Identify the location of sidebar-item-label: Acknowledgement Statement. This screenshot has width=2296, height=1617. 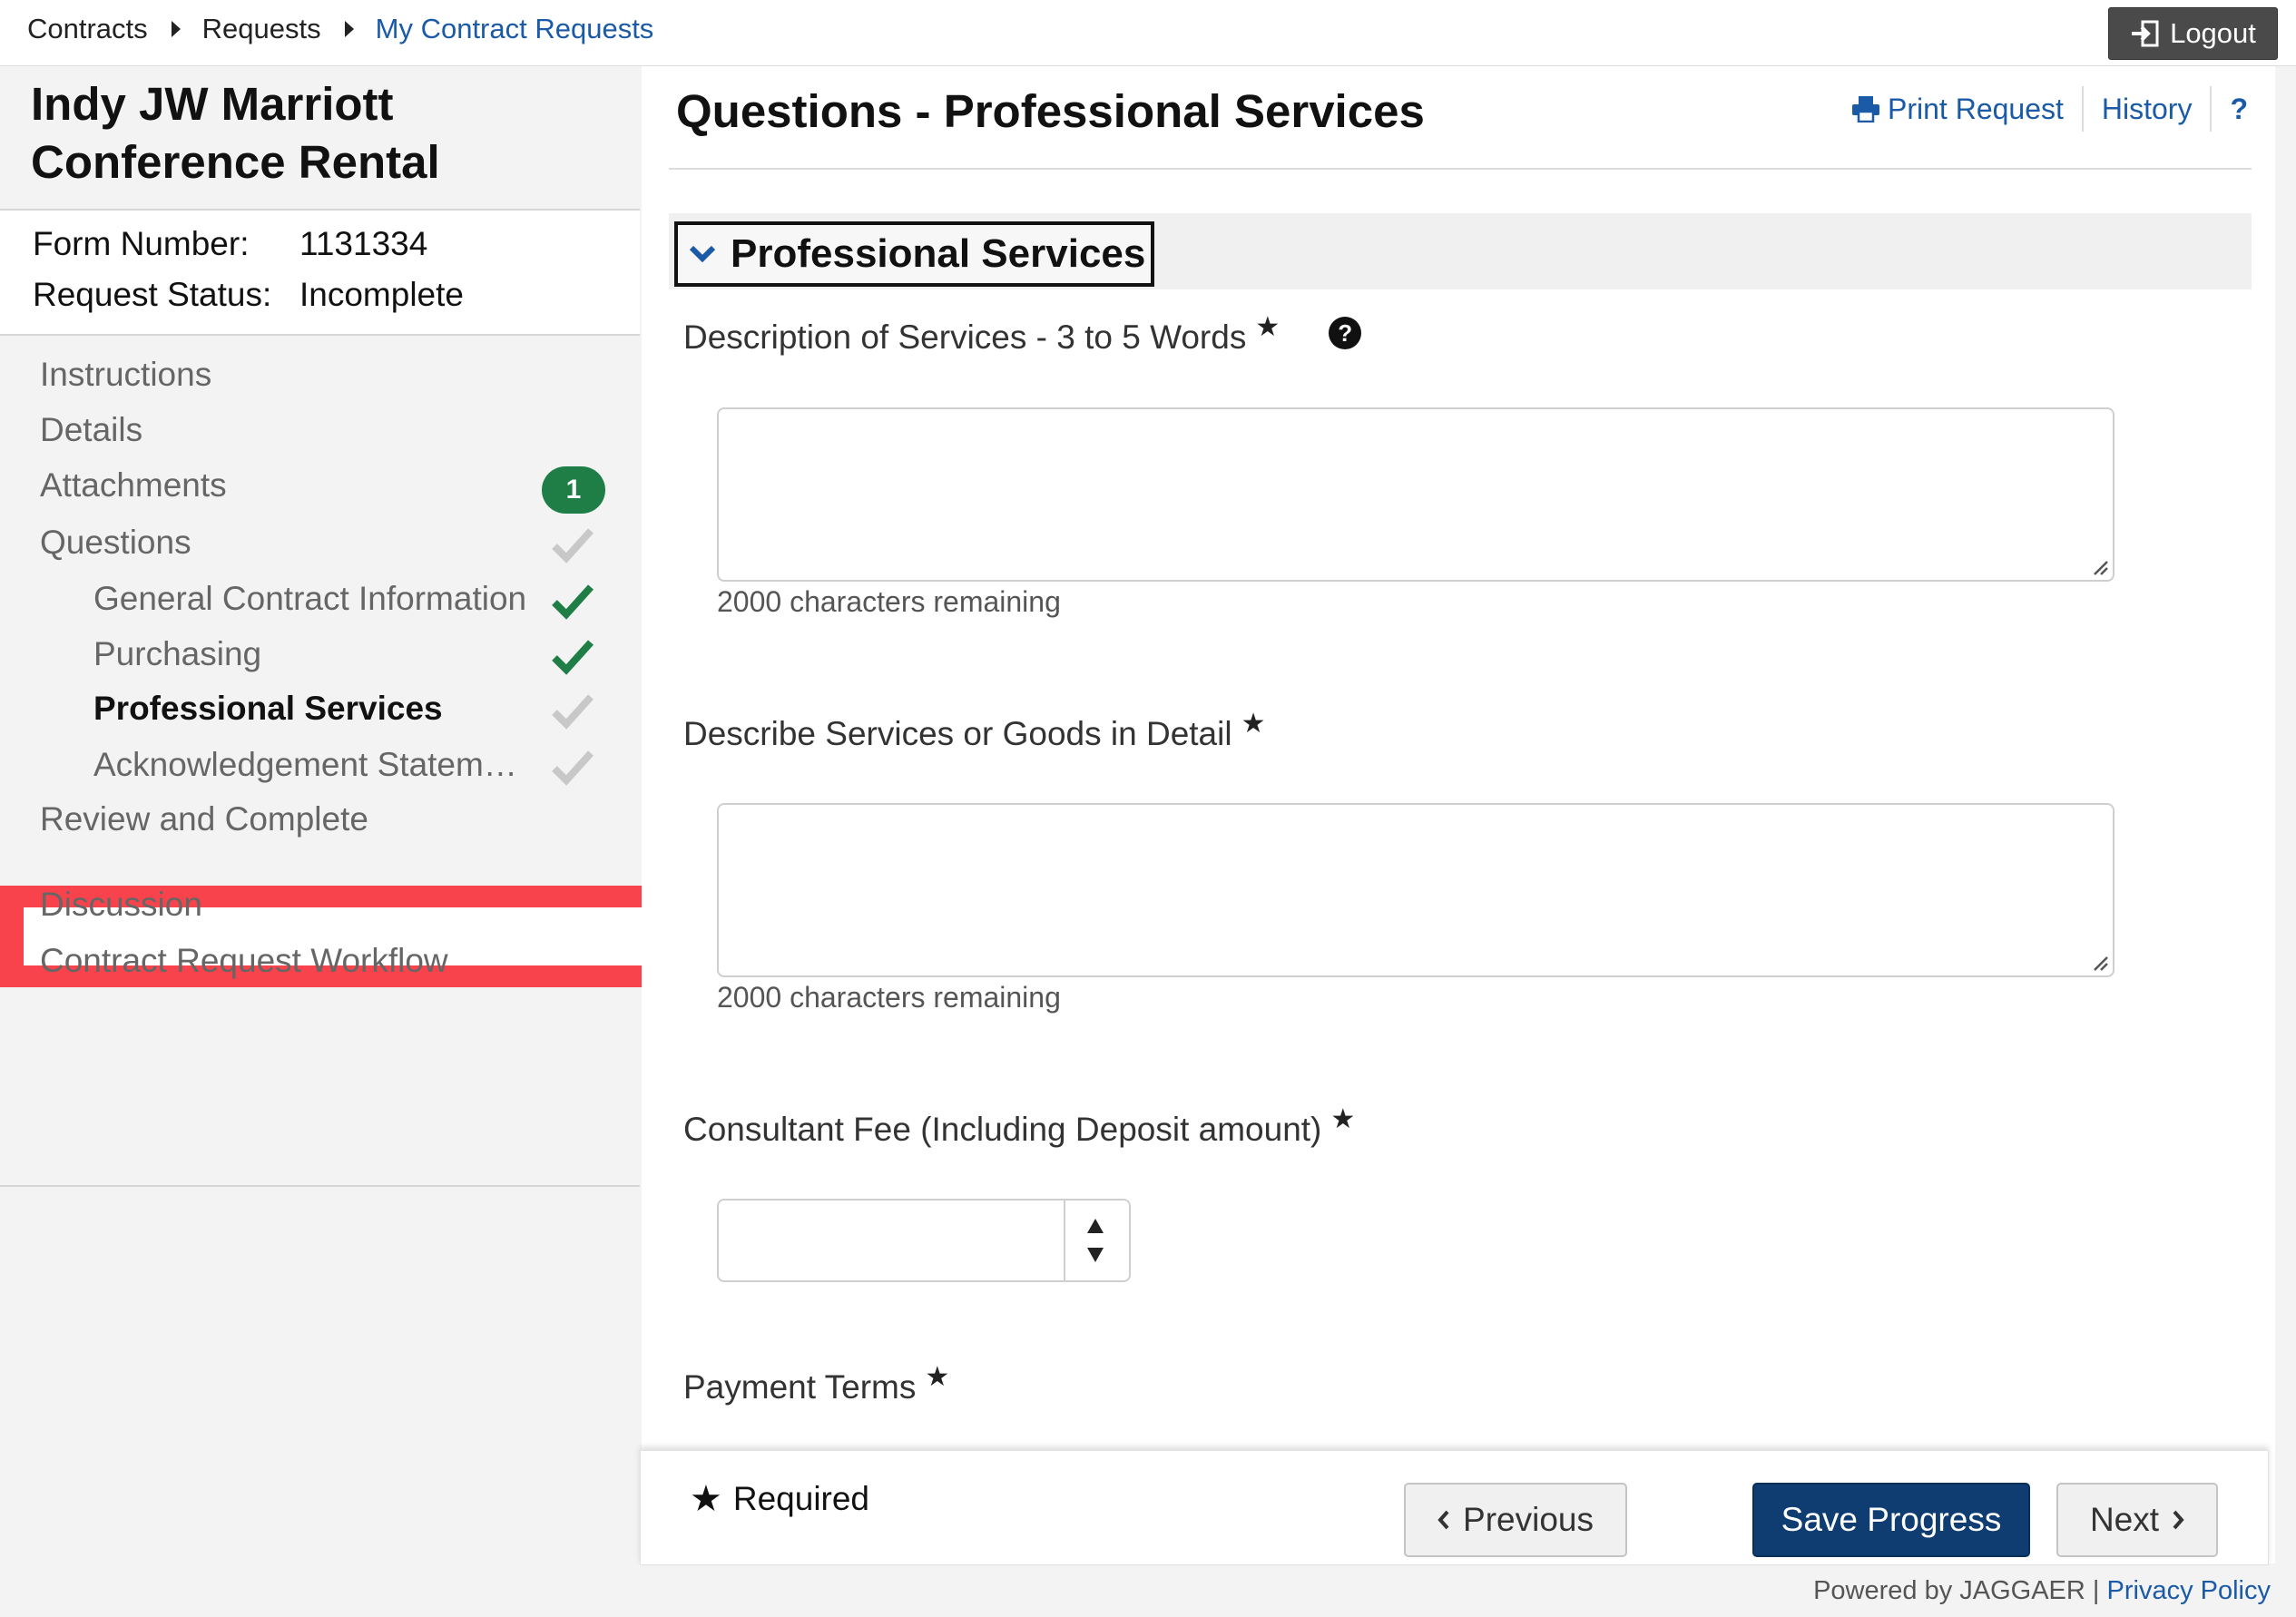
(311, 764).